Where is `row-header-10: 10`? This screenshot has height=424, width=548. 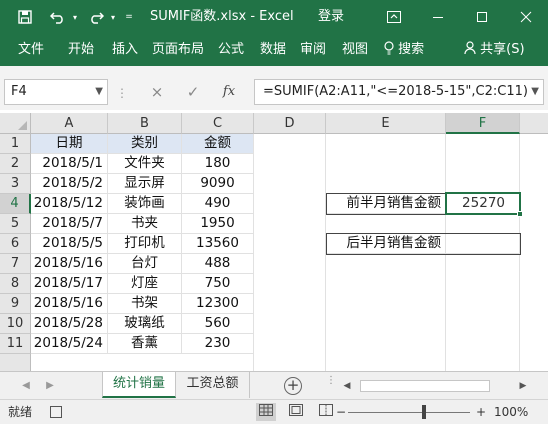 row-header-10: 10 is located at coordinates (15, 324).